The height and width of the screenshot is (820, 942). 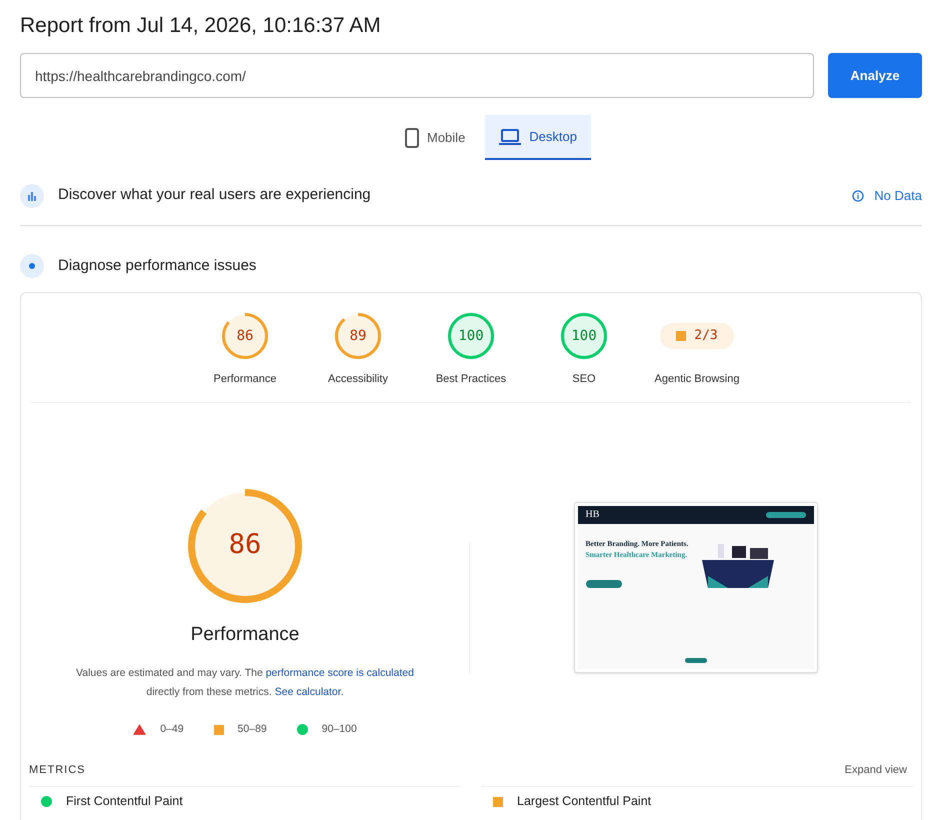 What do you see at coordinates (358, 336) in the screenshot?
I see `score-value: 89` at bounding box center [358, 336].